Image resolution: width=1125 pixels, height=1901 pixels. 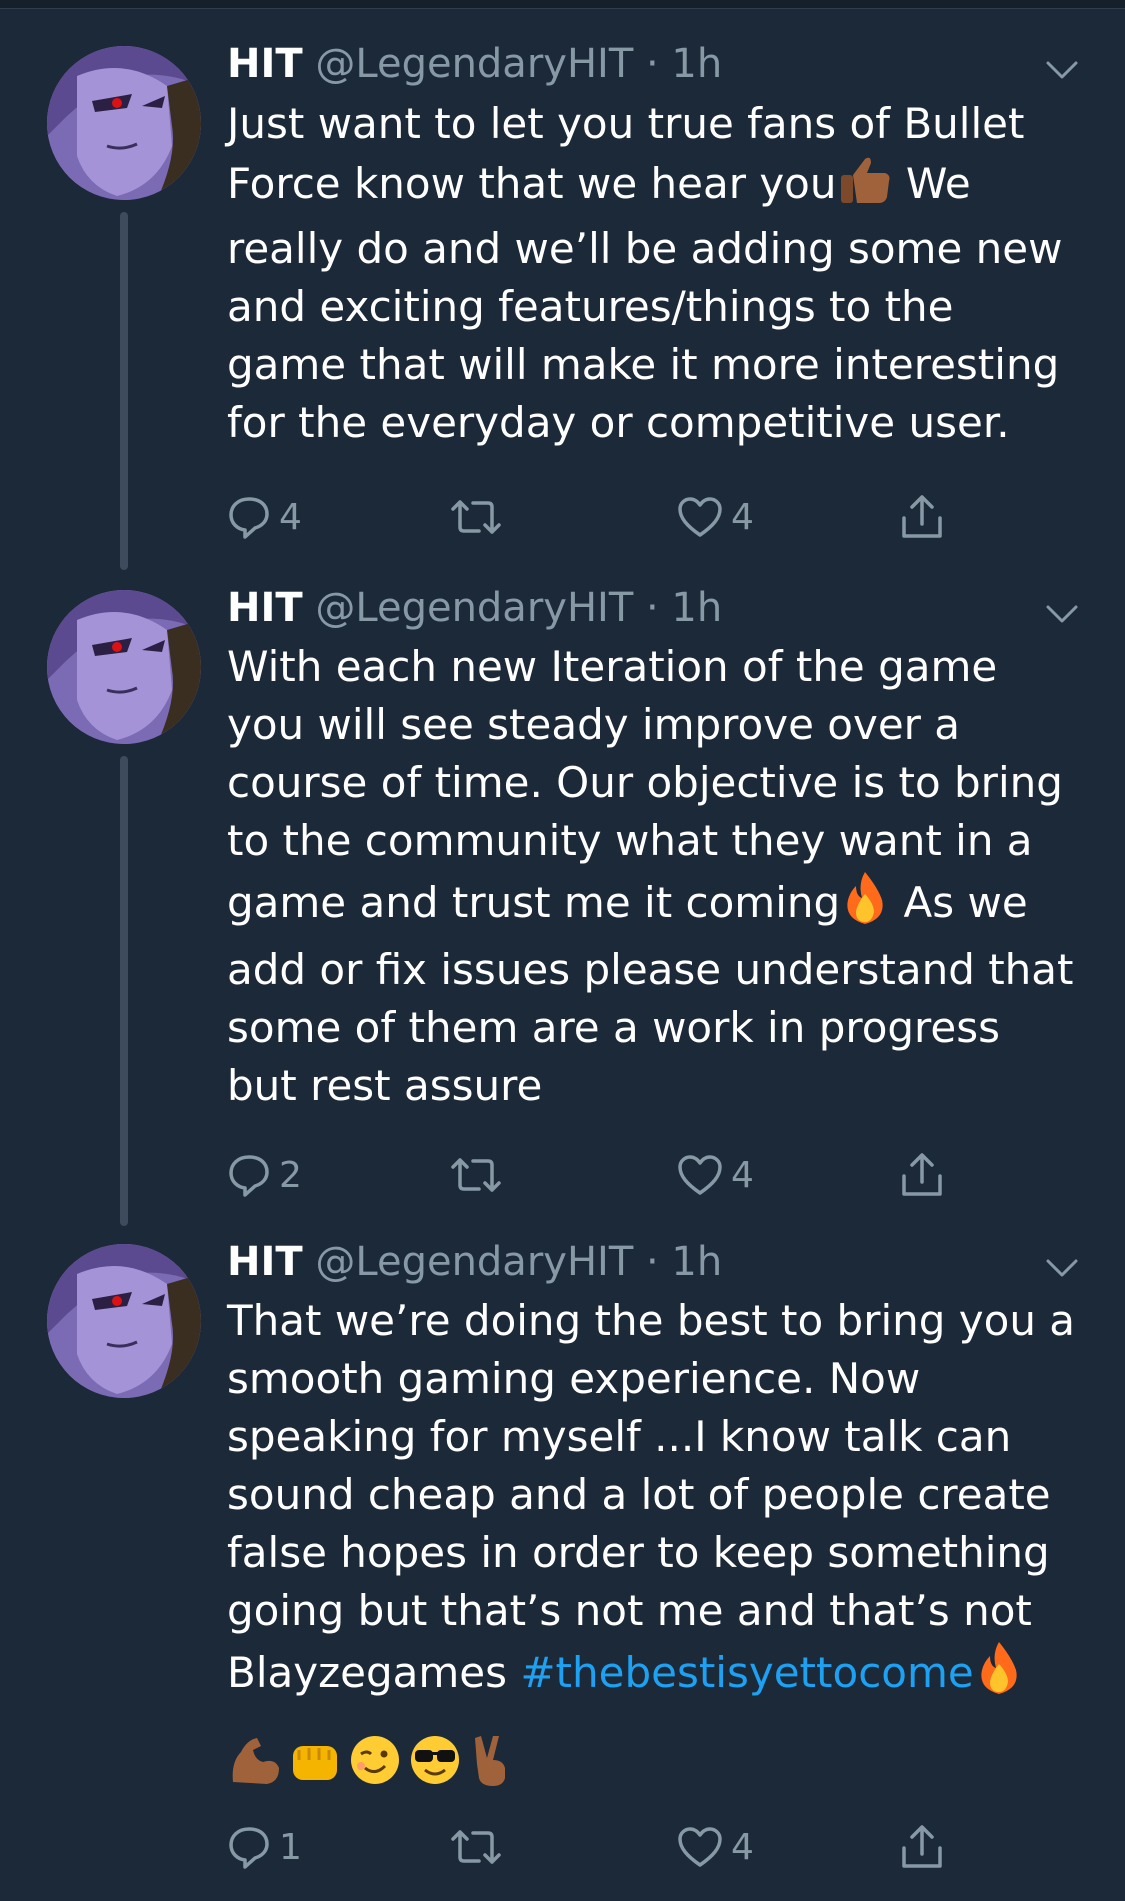 What do you see at coordinates (746, 1672) in the screenshot?
I see `hashtag-link: #thebestisyettocome` at bounding box center [746, 1672].